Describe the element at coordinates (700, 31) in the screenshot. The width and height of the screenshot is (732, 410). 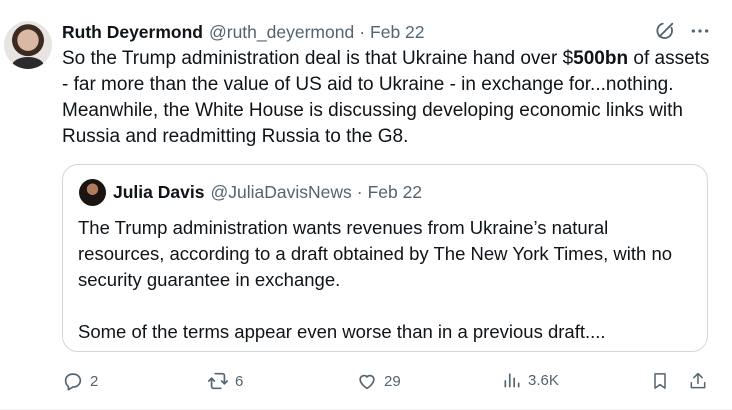
I see `more-icon` at that location.